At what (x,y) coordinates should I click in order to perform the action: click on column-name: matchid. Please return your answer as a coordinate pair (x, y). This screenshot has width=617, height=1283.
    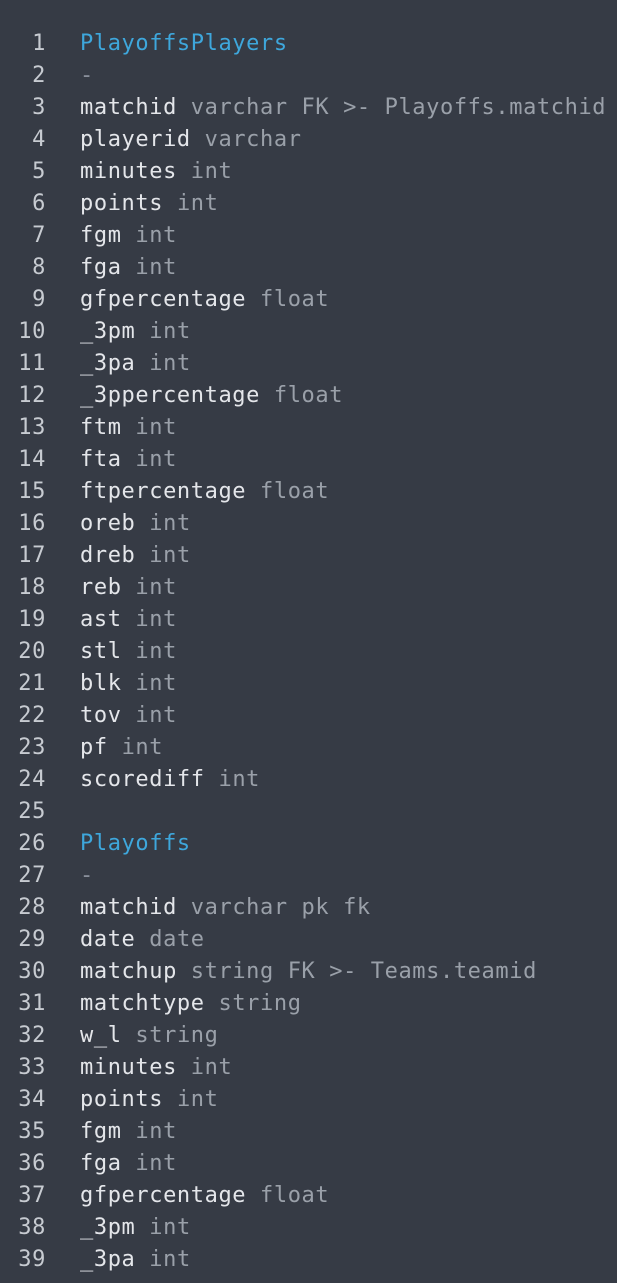
    Looking at the image, I should click on (128, 107).